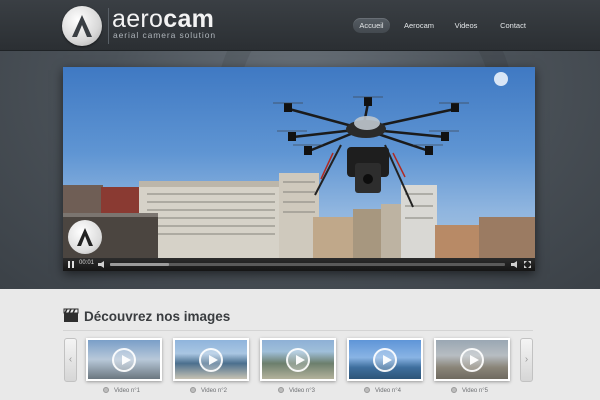  Describe the element at coordinates (70, 360) in the screenshot. I see `carousel-prev-button: ‹` at that location.